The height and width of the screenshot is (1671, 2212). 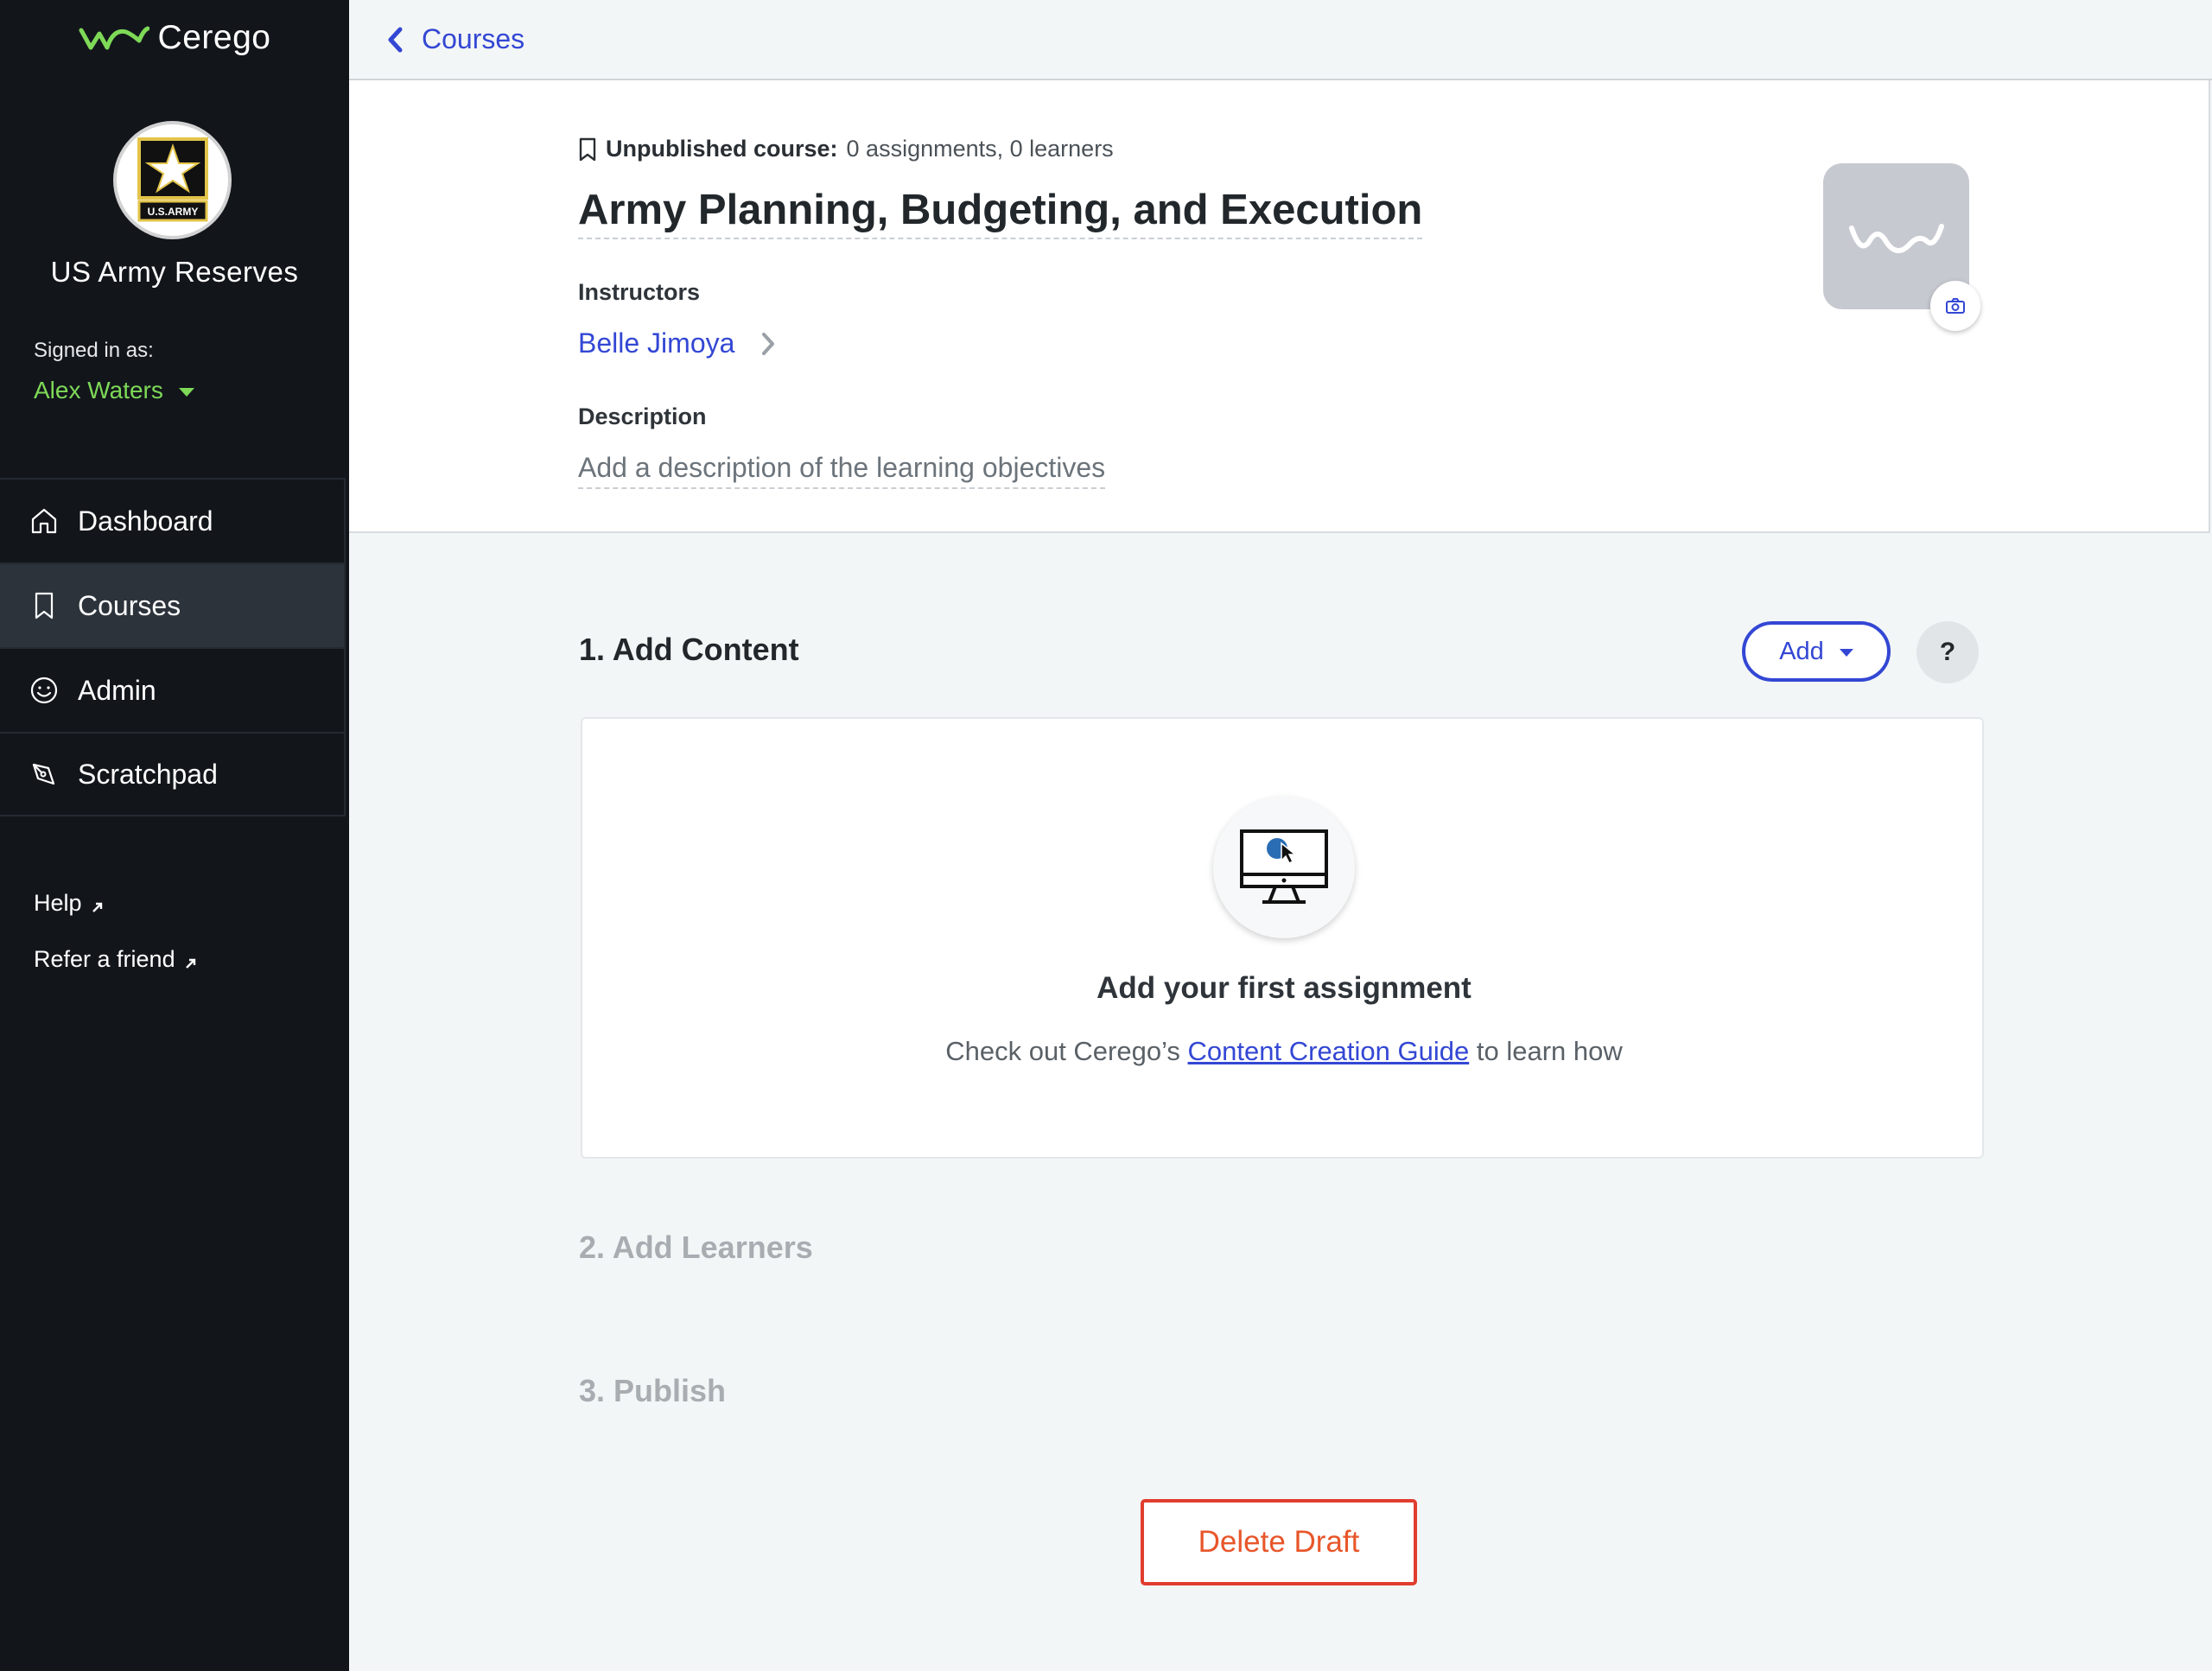 I want to click on chevron-right-icon, so click(x=768, y=343).